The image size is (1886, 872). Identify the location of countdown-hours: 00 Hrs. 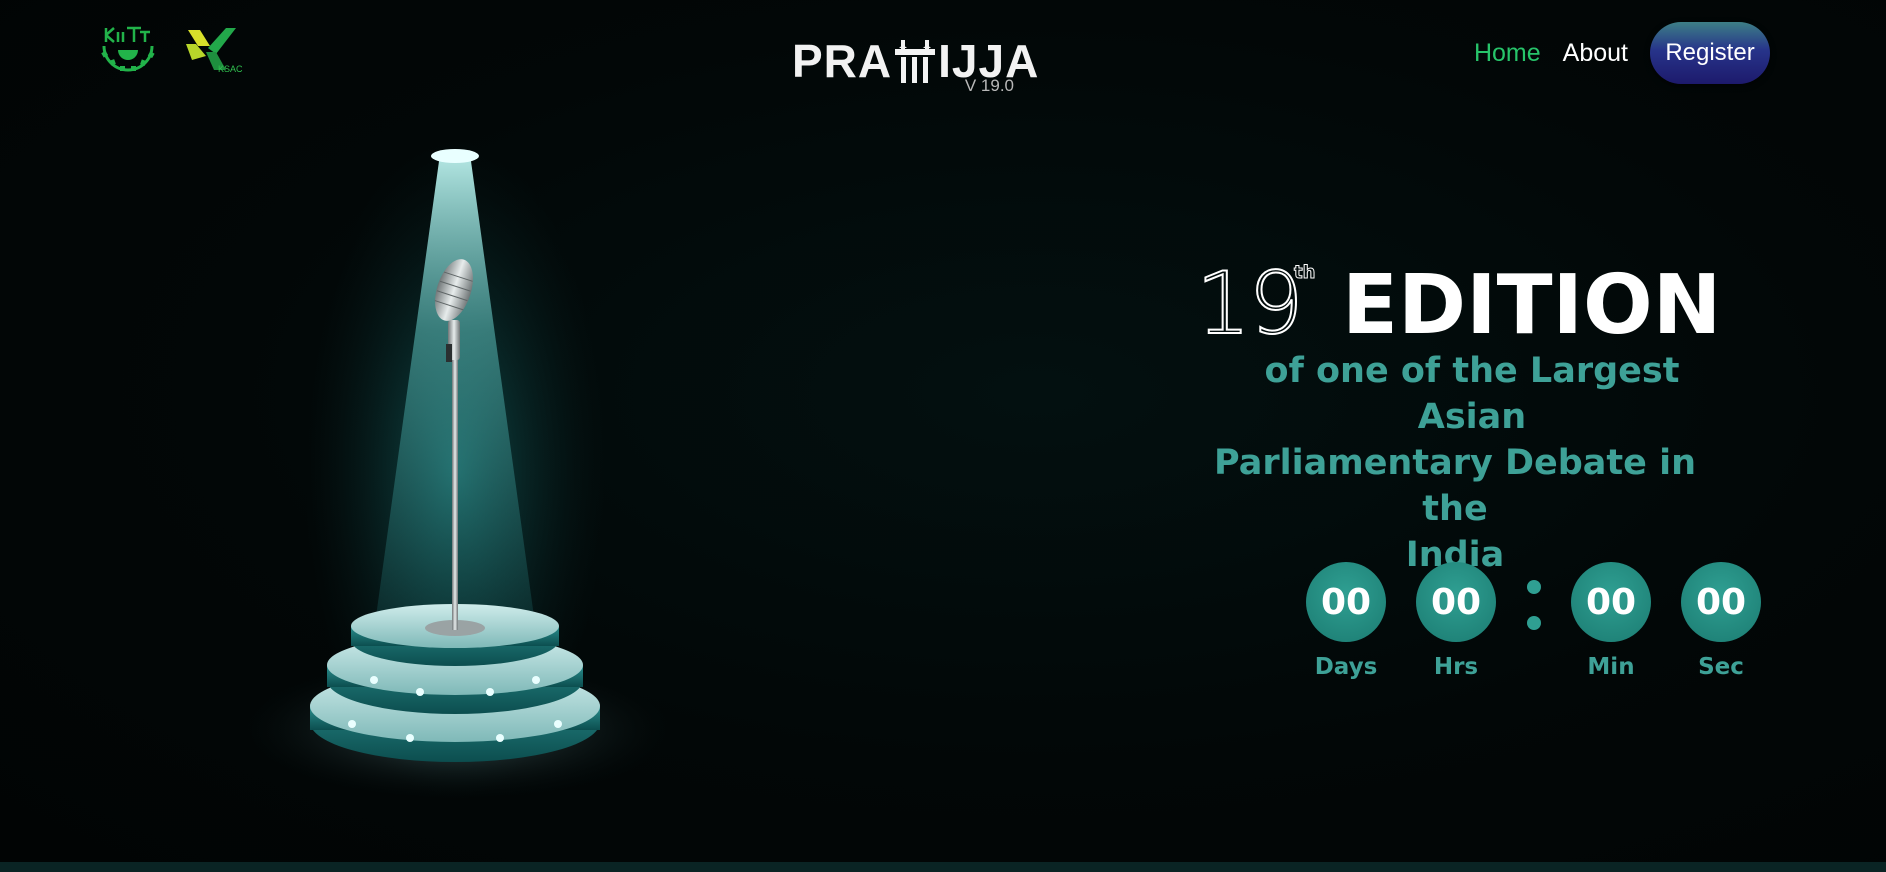
(1456, 621).